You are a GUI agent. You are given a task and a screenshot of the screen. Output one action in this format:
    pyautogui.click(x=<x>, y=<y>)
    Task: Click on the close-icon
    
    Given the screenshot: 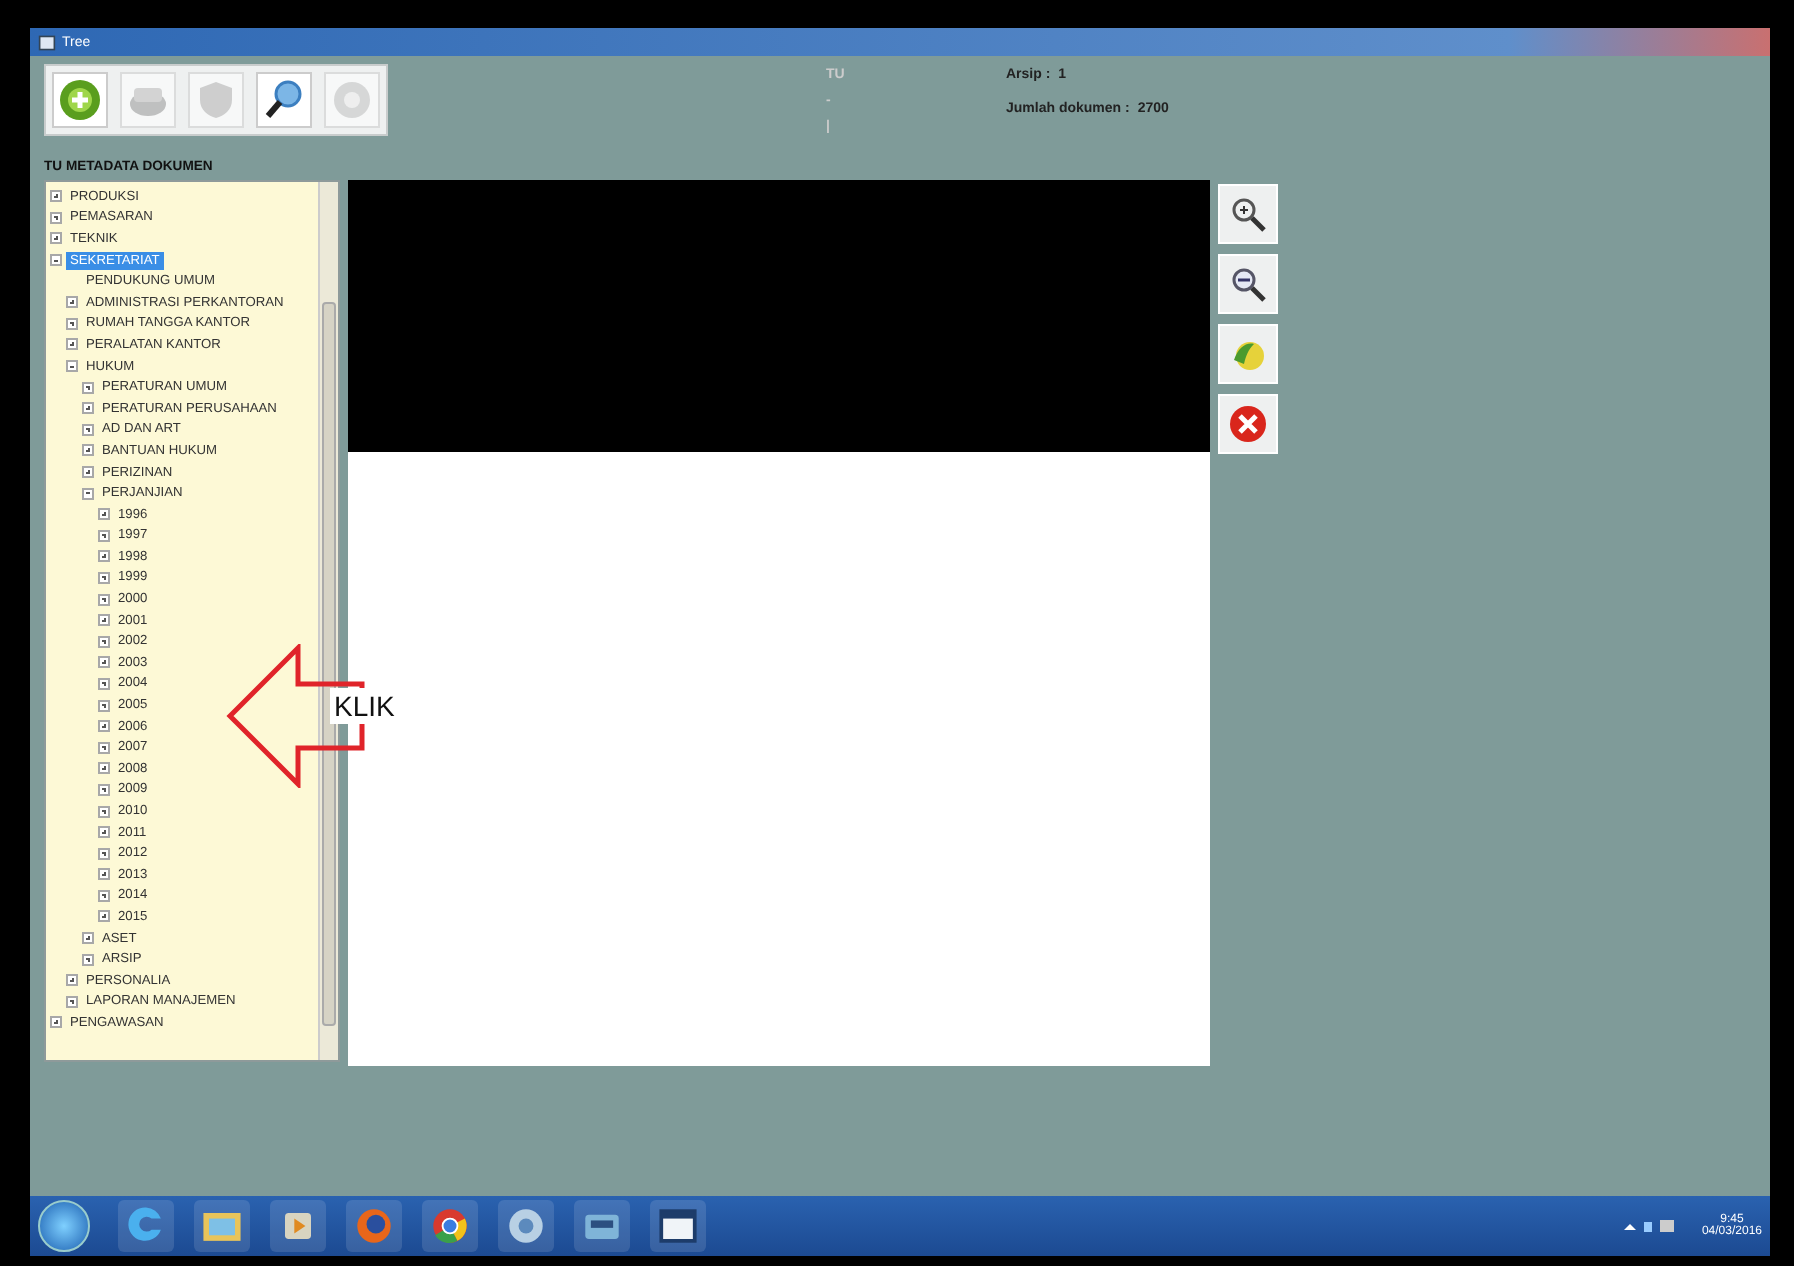 What is the action you would take?
    pyautogui.click(x=1248, y=424)
    